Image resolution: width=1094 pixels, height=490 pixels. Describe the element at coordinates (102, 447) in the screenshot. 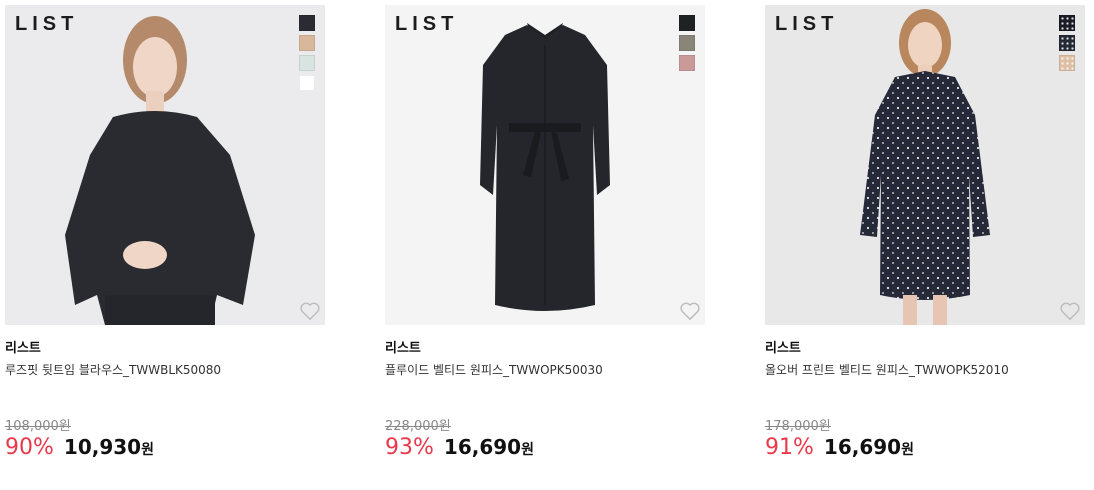

I see `sale-price: 10,930` at that location.